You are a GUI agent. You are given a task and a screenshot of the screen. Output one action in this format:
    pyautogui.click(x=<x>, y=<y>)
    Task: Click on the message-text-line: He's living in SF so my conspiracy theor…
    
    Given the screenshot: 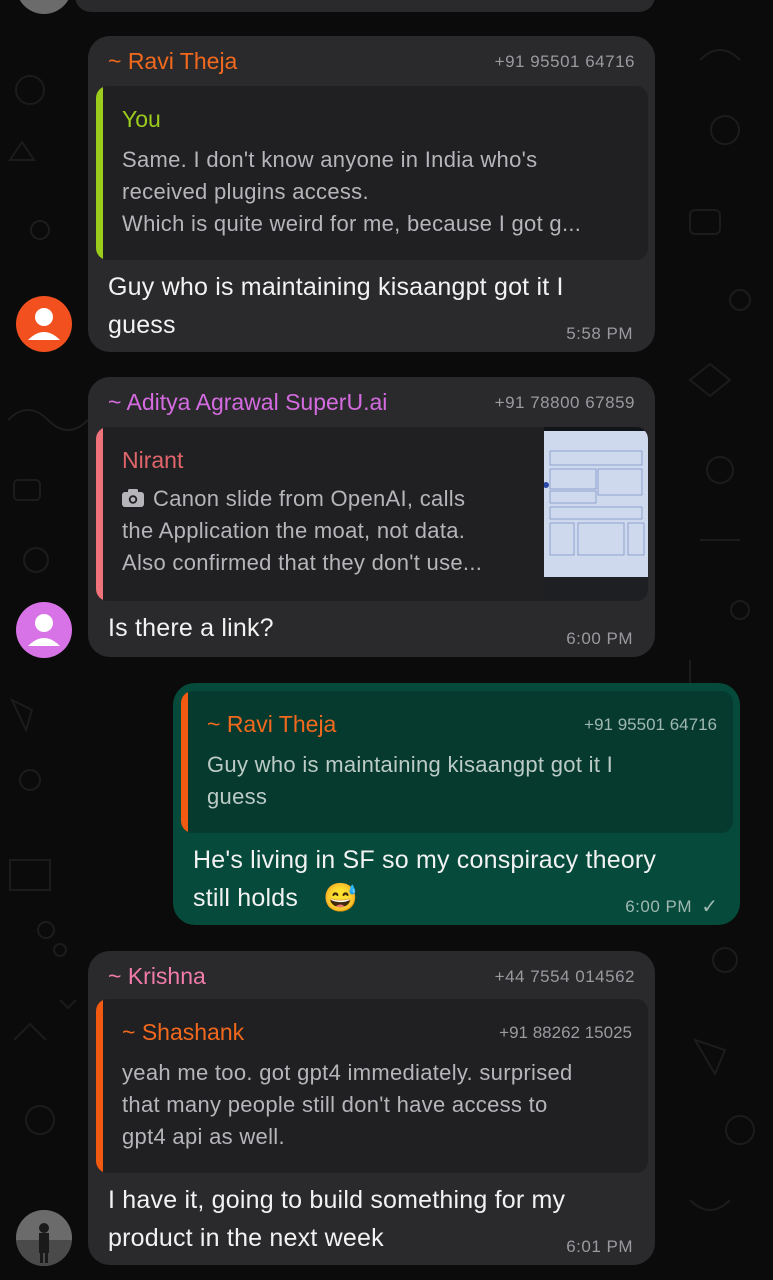 What is the action you would take?
    pyautogui.click(x=425, y=860)
    